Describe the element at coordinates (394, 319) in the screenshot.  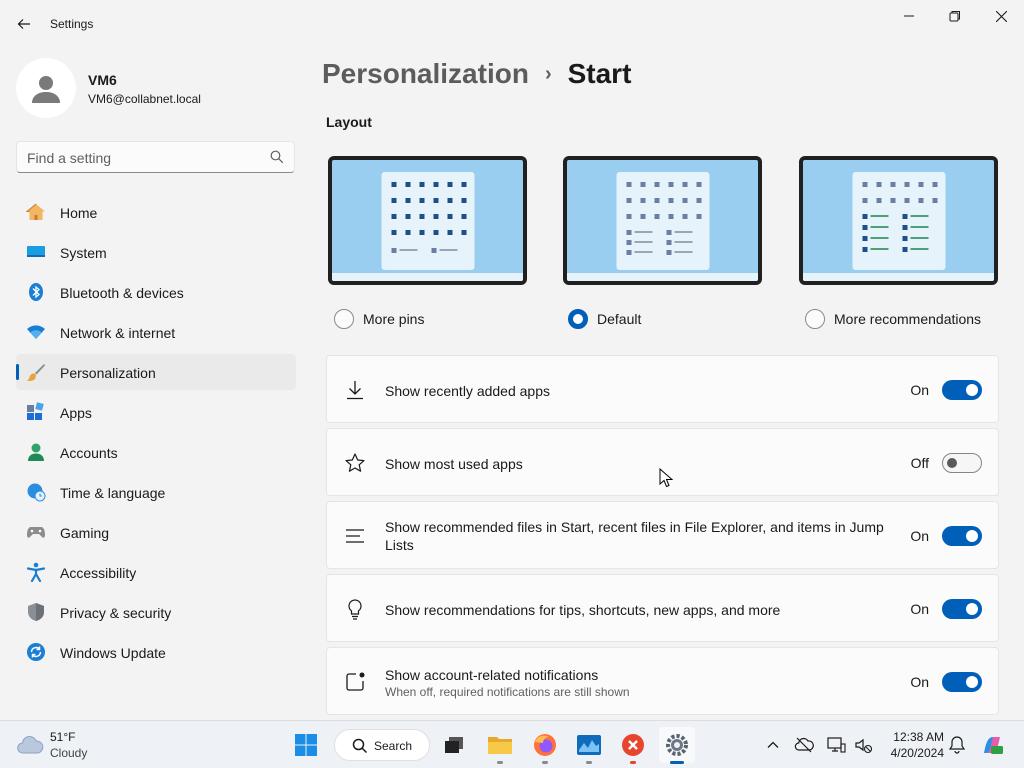
I see `radio-label: More pins` at that location.